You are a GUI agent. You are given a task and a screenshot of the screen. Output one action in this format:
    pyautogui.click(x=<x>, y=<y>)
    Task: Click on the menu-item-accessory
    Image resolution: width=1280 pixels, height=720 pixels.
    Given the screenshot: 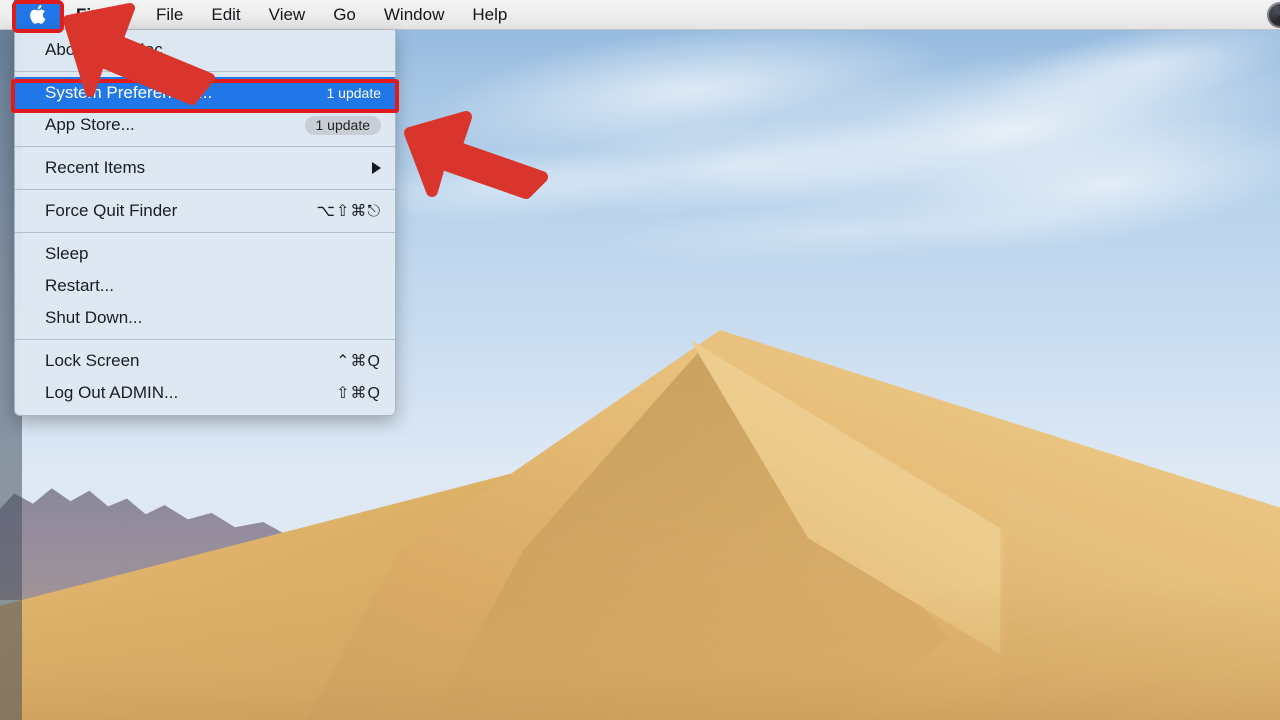 What is the action you would take?
    pyautogui.click(x=376, y=168)
    